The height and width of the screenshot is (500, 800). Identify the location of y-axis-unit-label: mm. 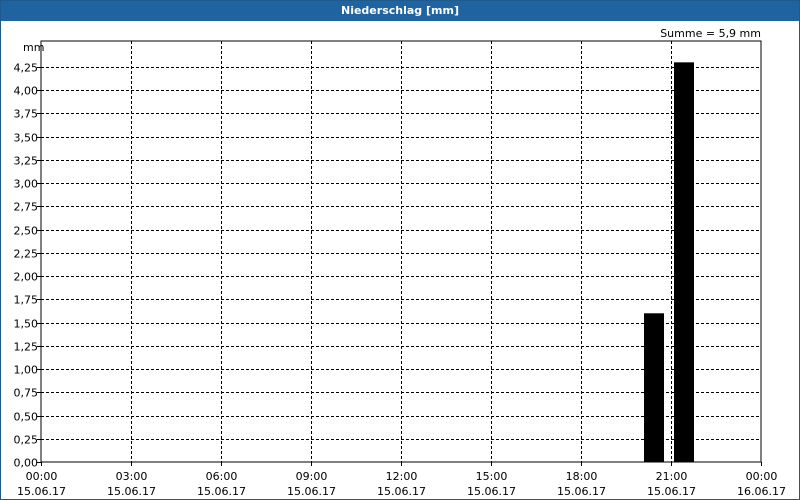
(33, 47).